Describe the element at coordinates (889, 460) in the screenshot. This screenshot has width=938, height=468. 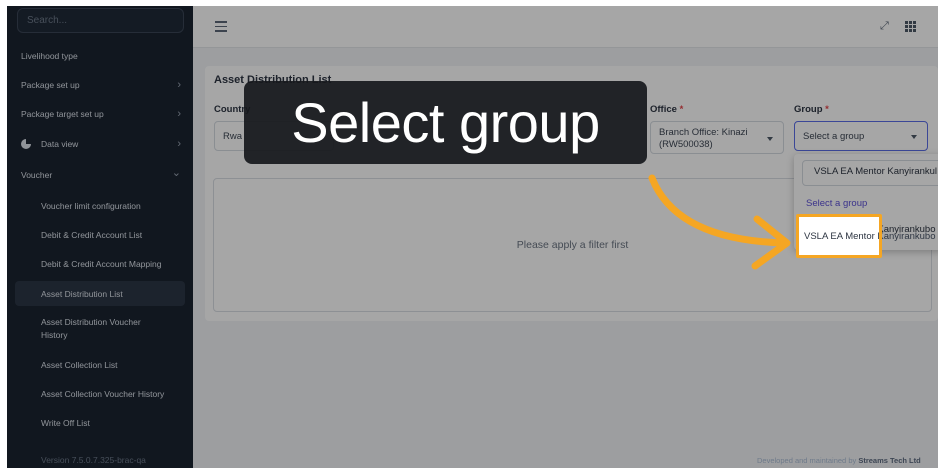
I see `footer-company: Streams Tech Ltd` at that location.